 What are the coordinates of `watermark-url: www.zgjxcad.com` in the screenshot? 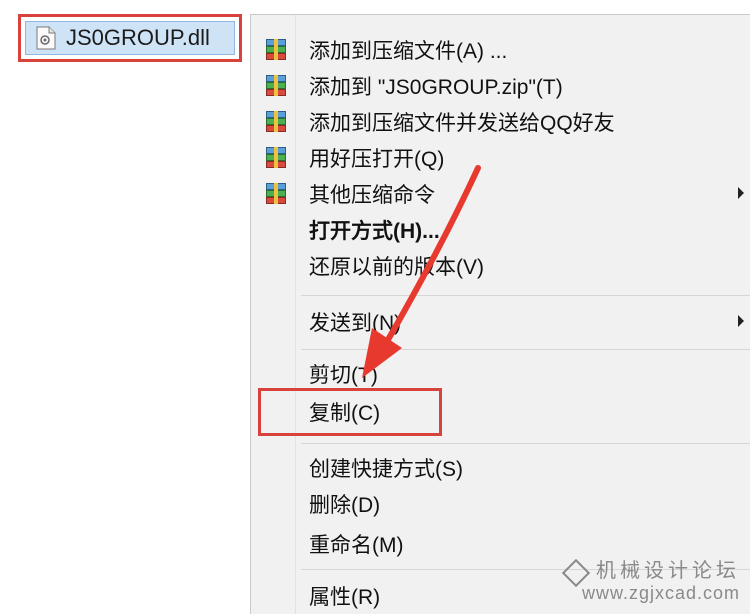 It's located at (660, 593).